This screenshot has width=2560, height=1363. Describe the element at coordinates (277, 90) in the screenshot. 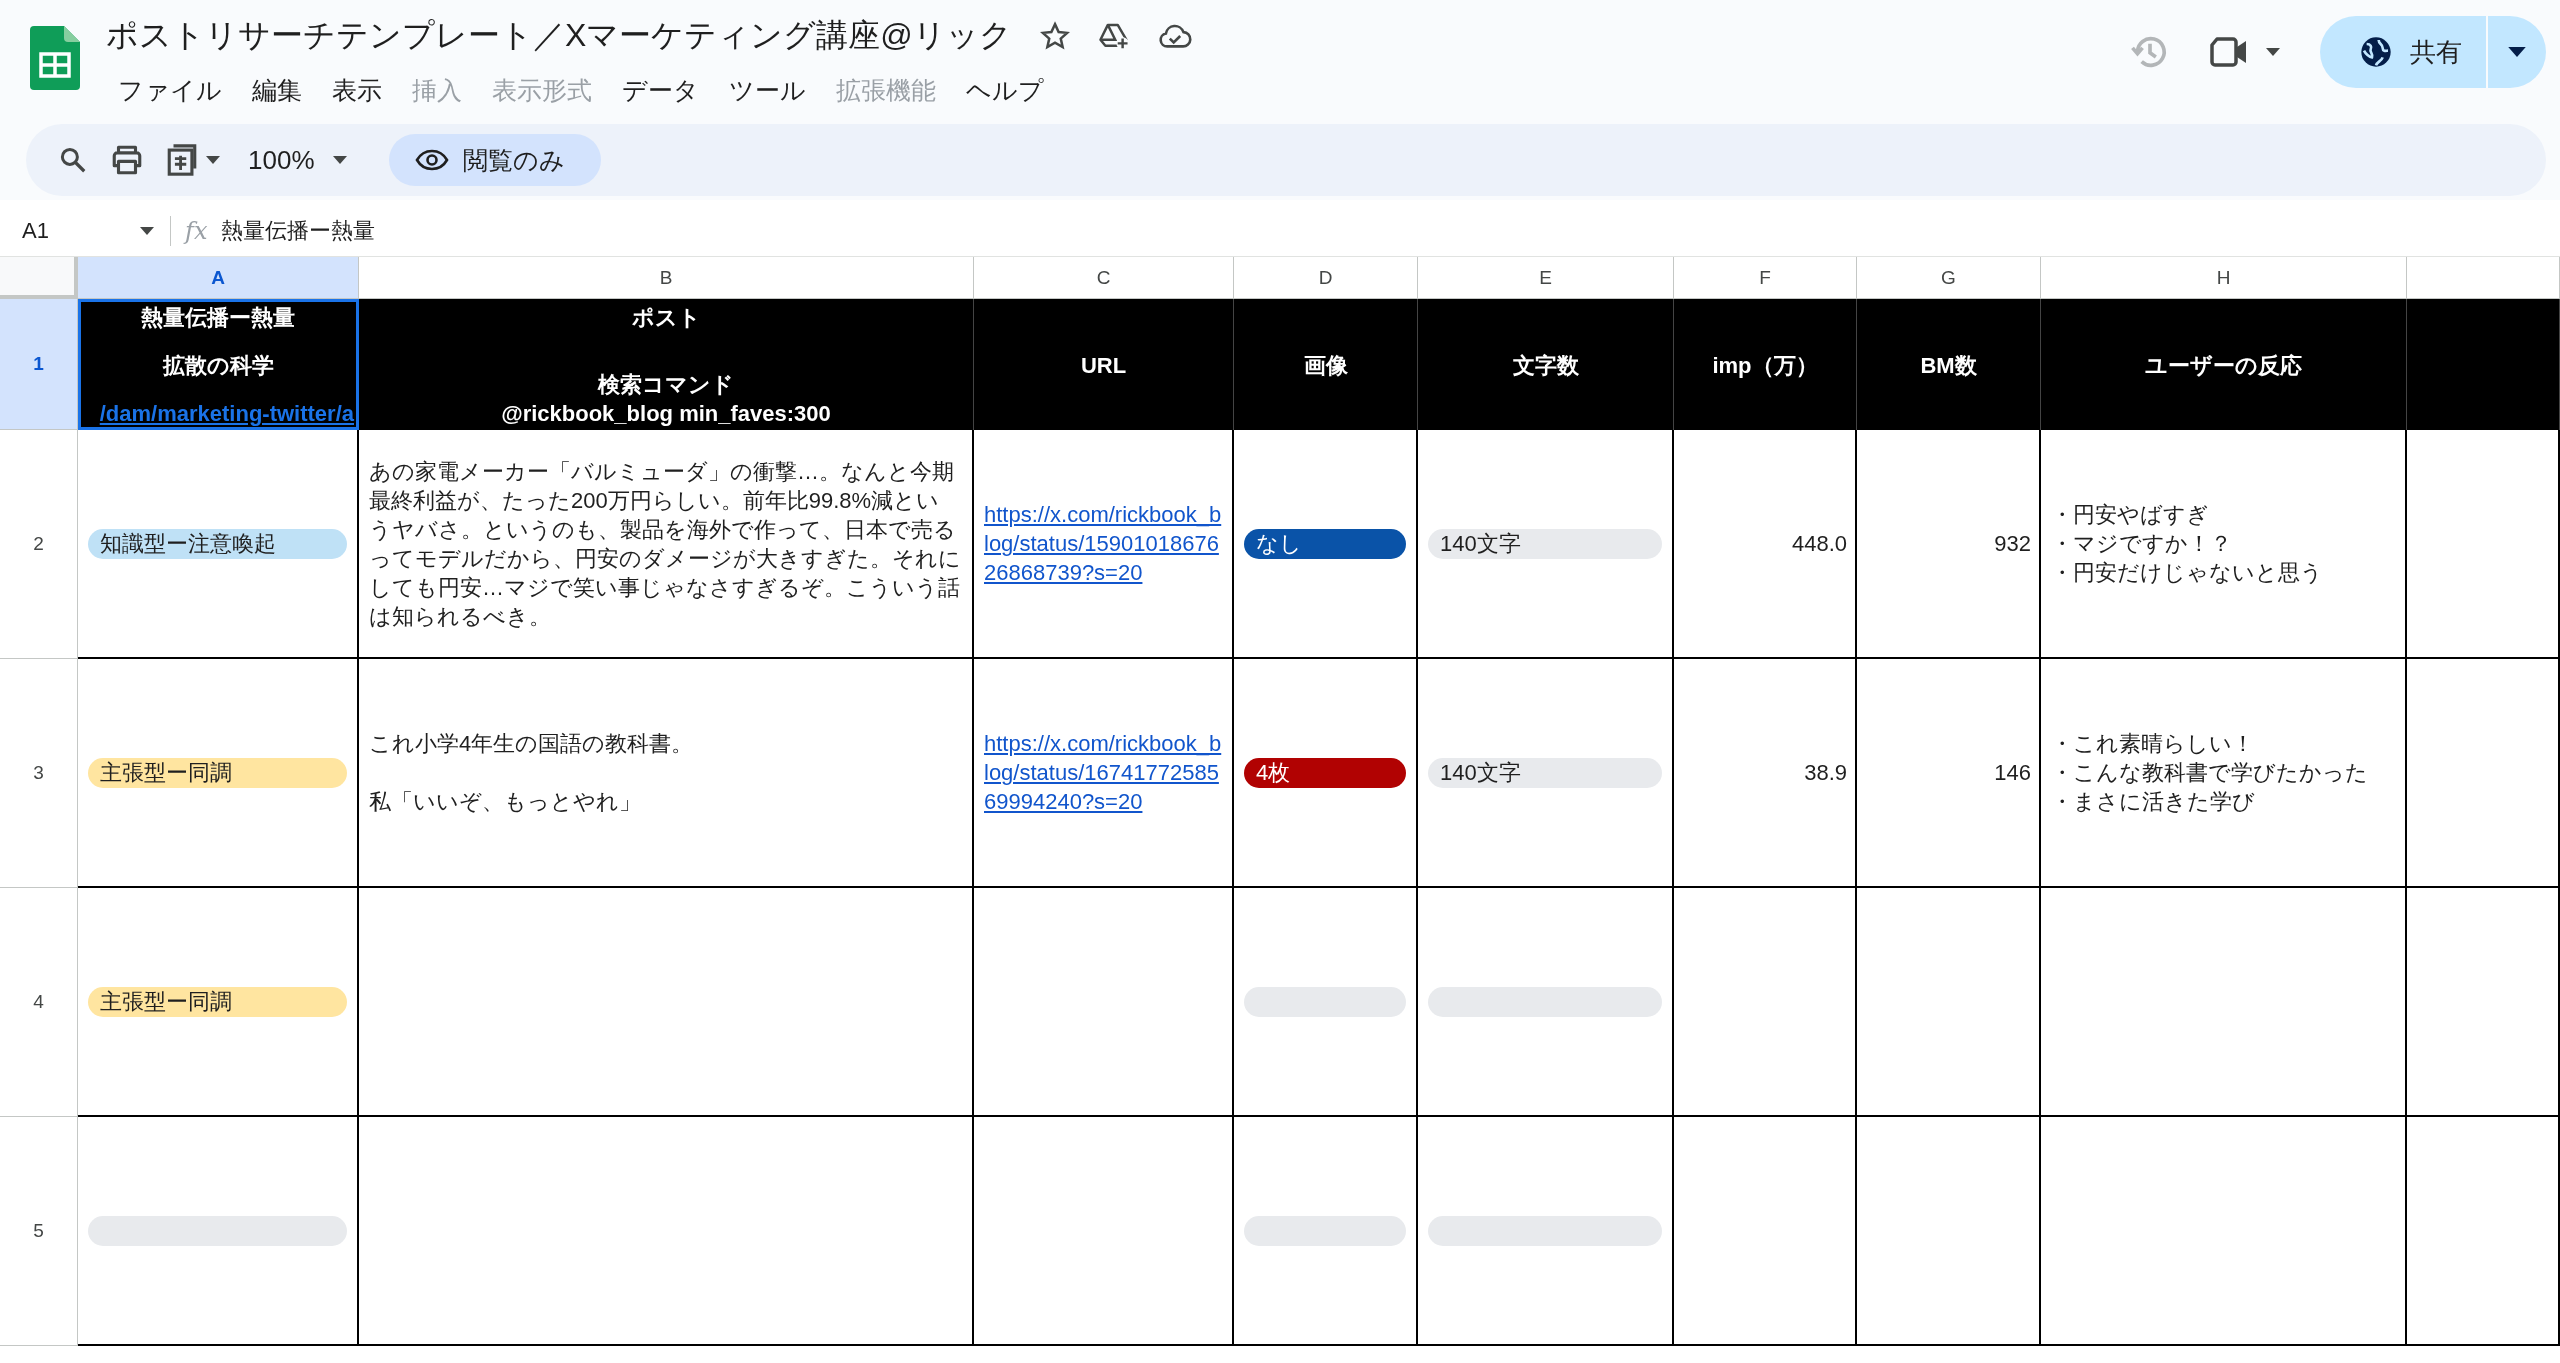

I see `menu-item: 編集` at that location.